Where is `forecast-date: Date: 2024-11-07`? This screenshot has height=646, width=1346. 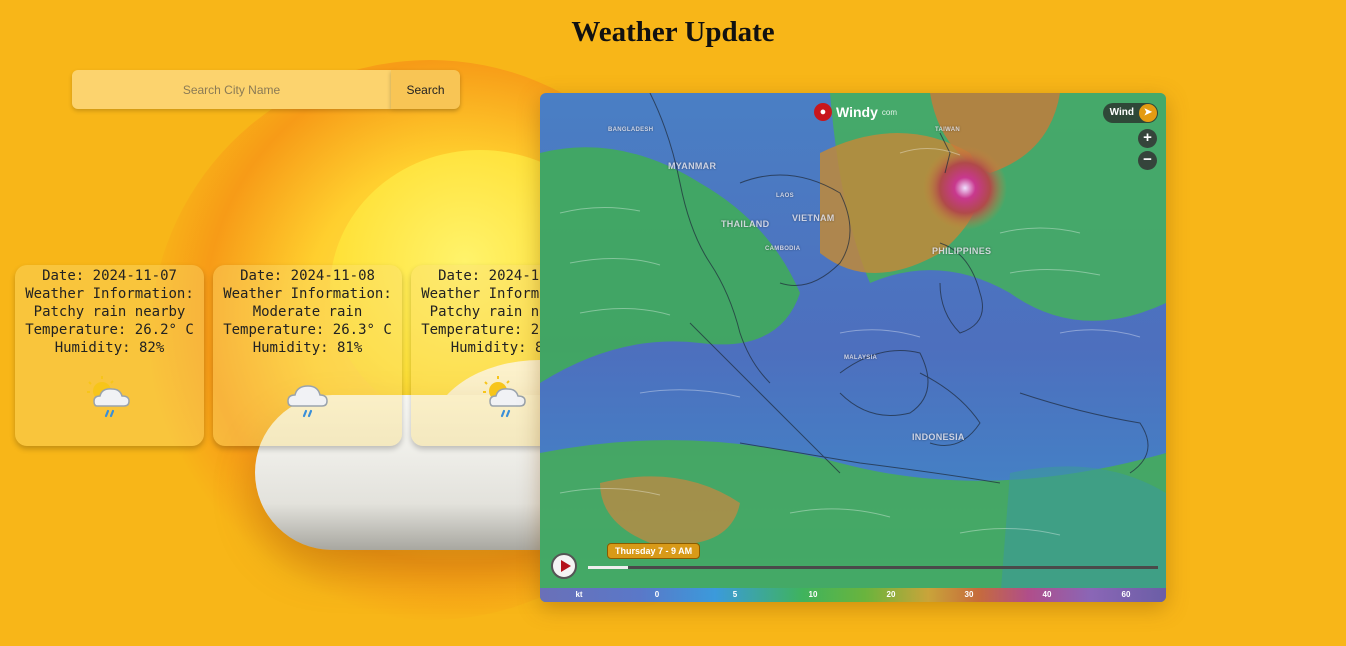
forecast-date: Date: 2024-11-07 is located at coordinates (109, 276).